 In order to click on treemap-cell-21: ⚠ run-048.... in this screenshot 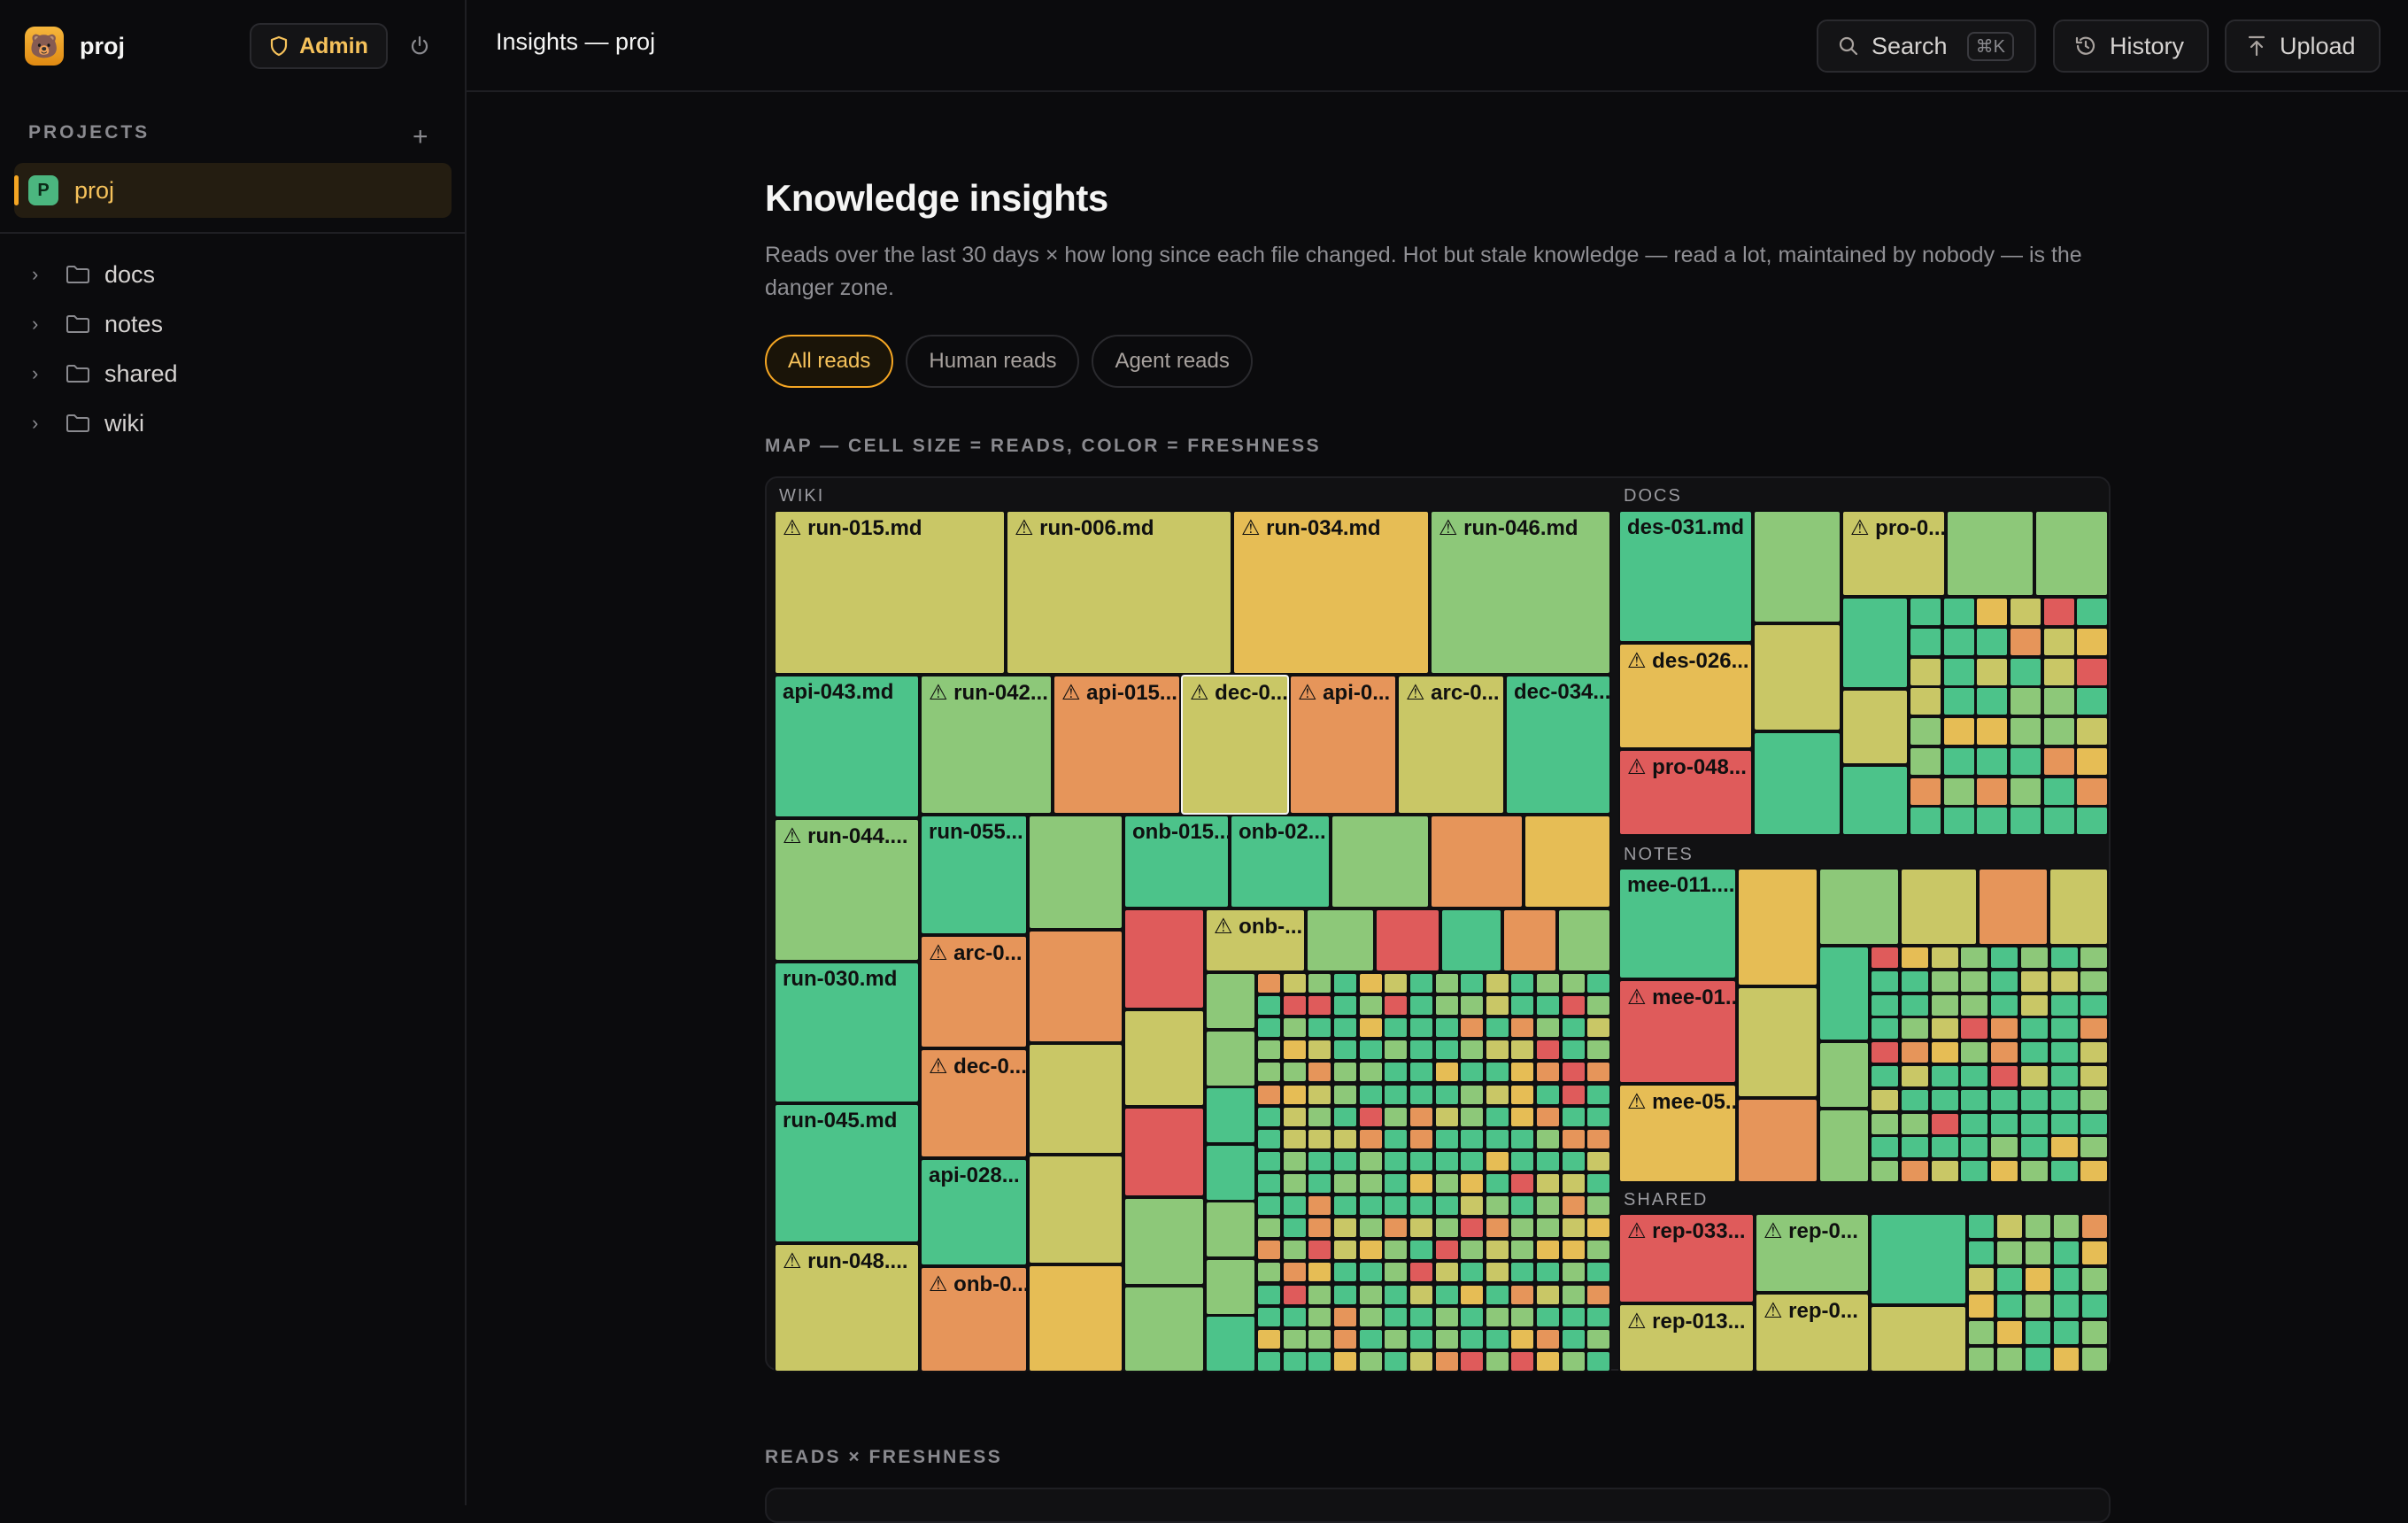, I will do `click(847, 1307)`.